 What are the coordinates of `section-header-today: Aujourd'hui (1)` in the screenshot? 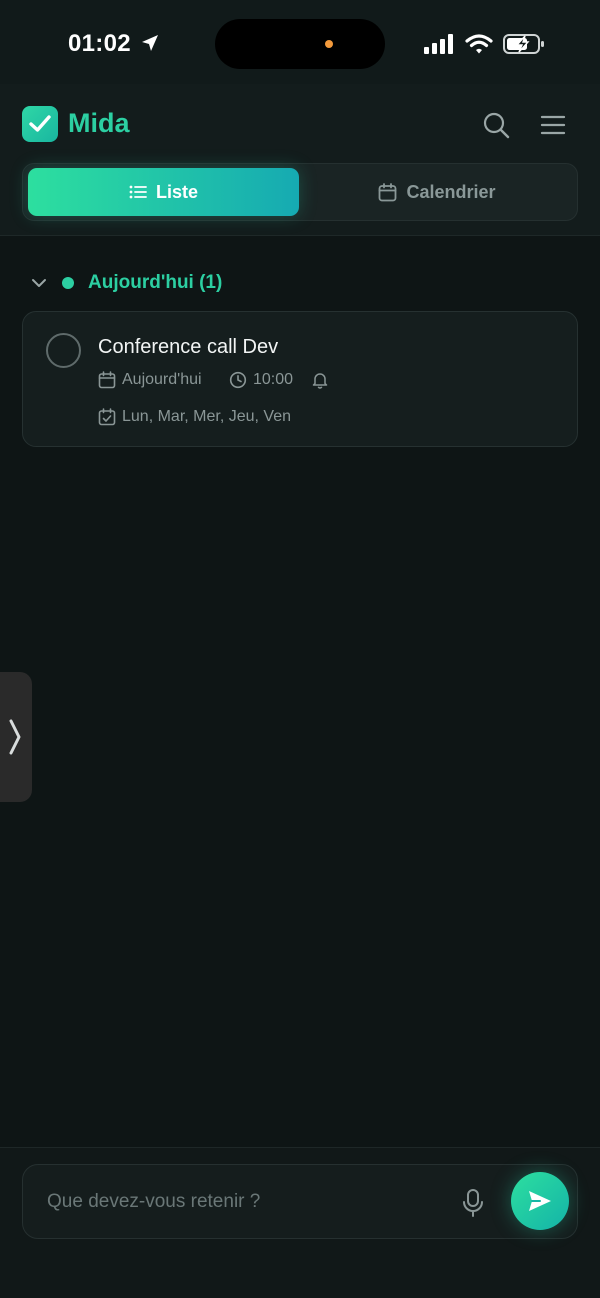 It's located at (126, 283).